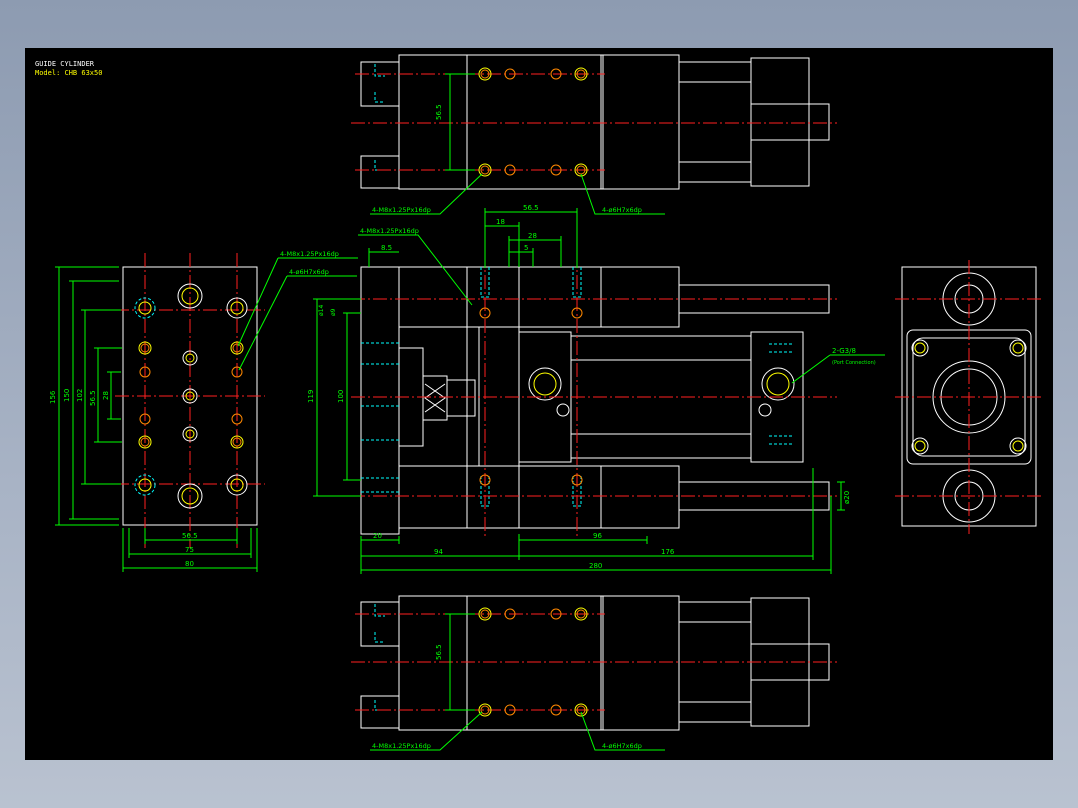 The image size is (1078, 808). What do you see at coordinates (309, 272) in the screenshot?
I see `side-hole-label: 4-ø6H7x6dp` at bounding box center [309, 272].